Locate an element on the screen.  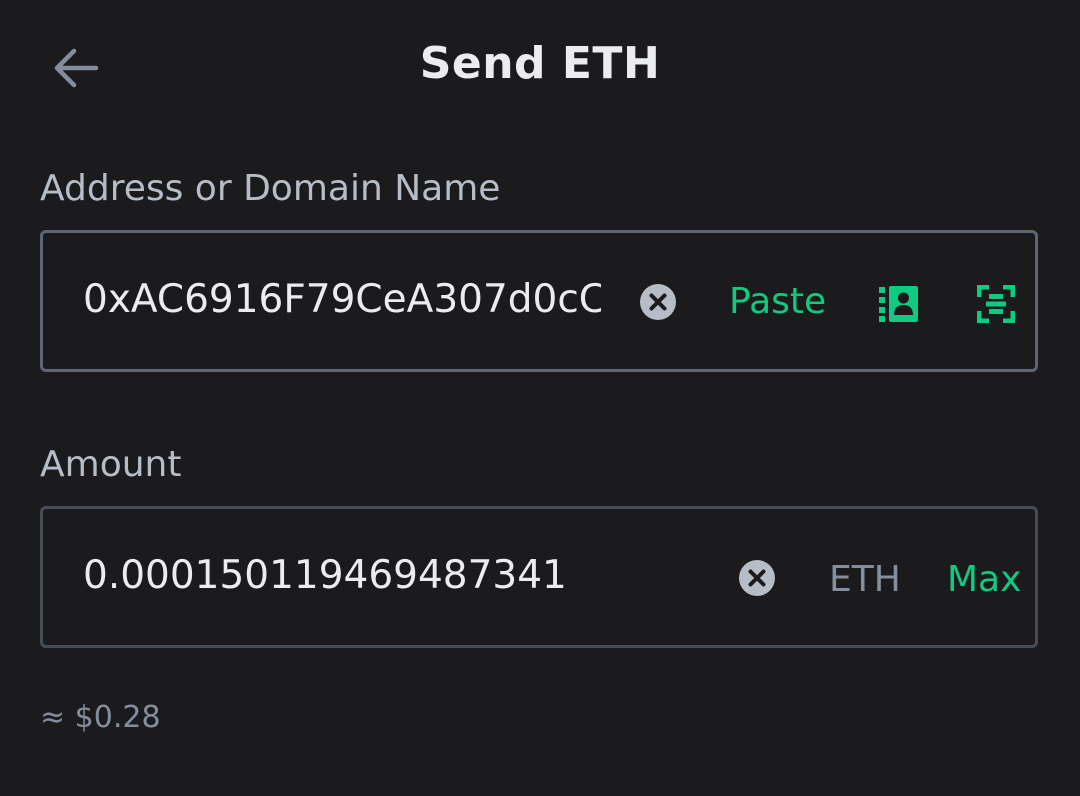
address-book-button is located at coordinates (899, 304).